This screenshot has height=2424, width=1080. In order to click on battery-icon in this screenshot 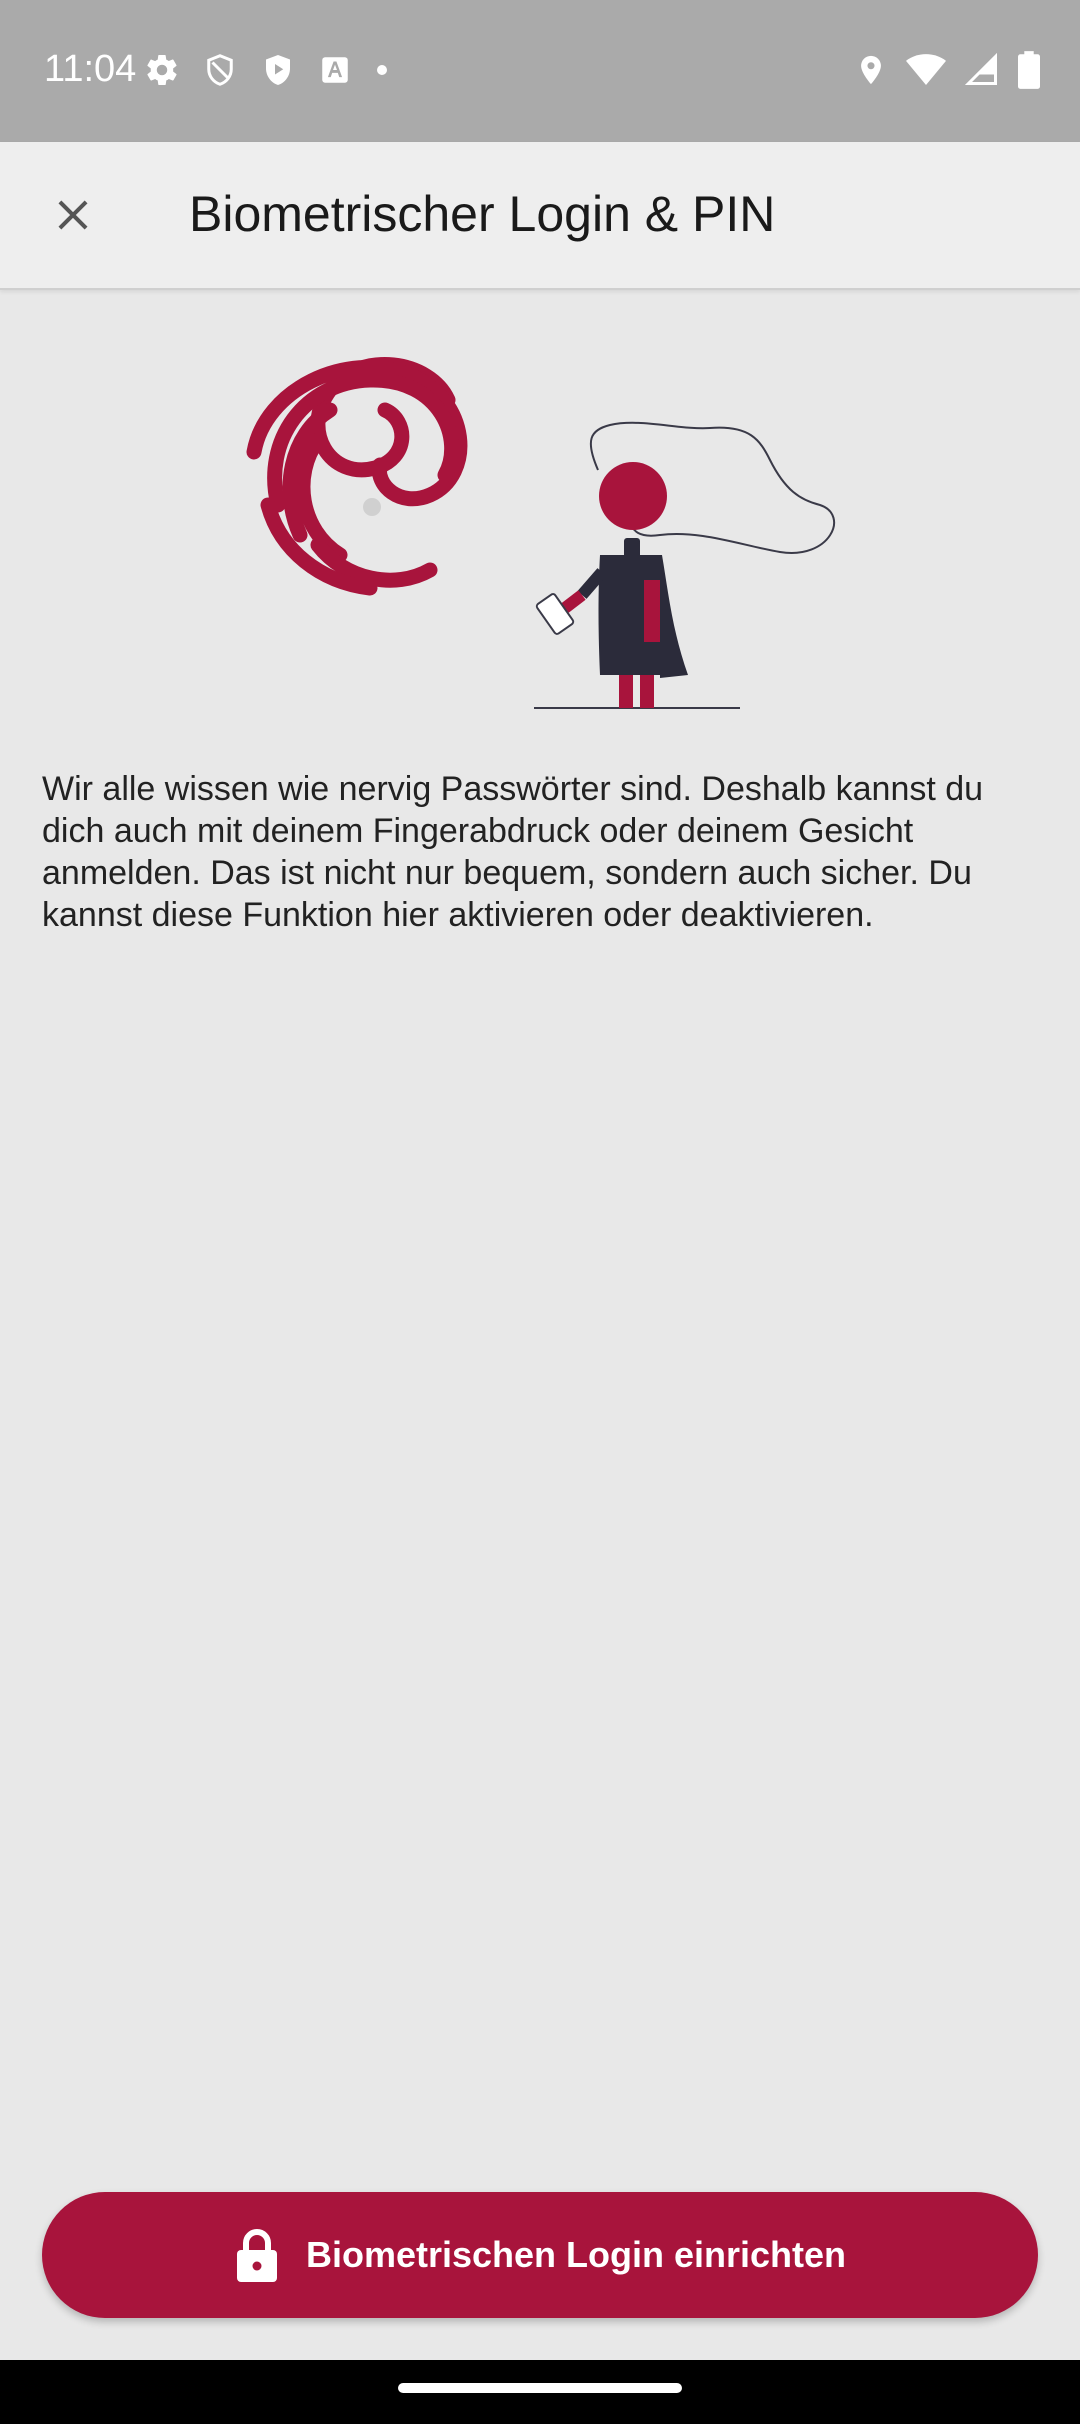, I will do `click(1029, 70)`.